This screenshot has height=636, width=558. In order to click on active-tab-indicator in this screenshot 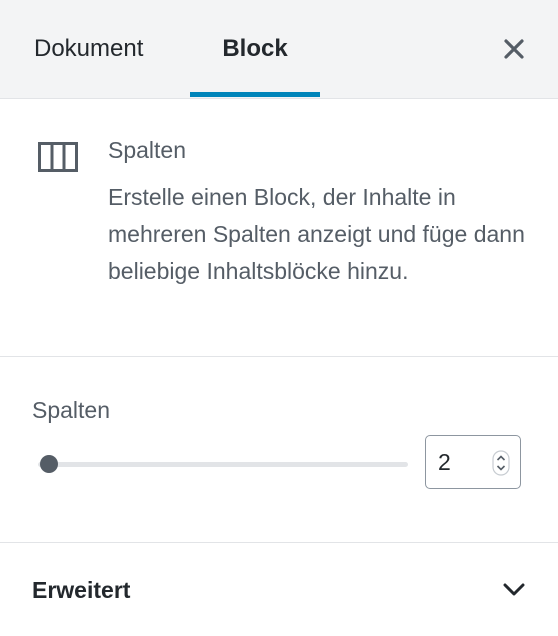, I will do `click(255, 94)`.